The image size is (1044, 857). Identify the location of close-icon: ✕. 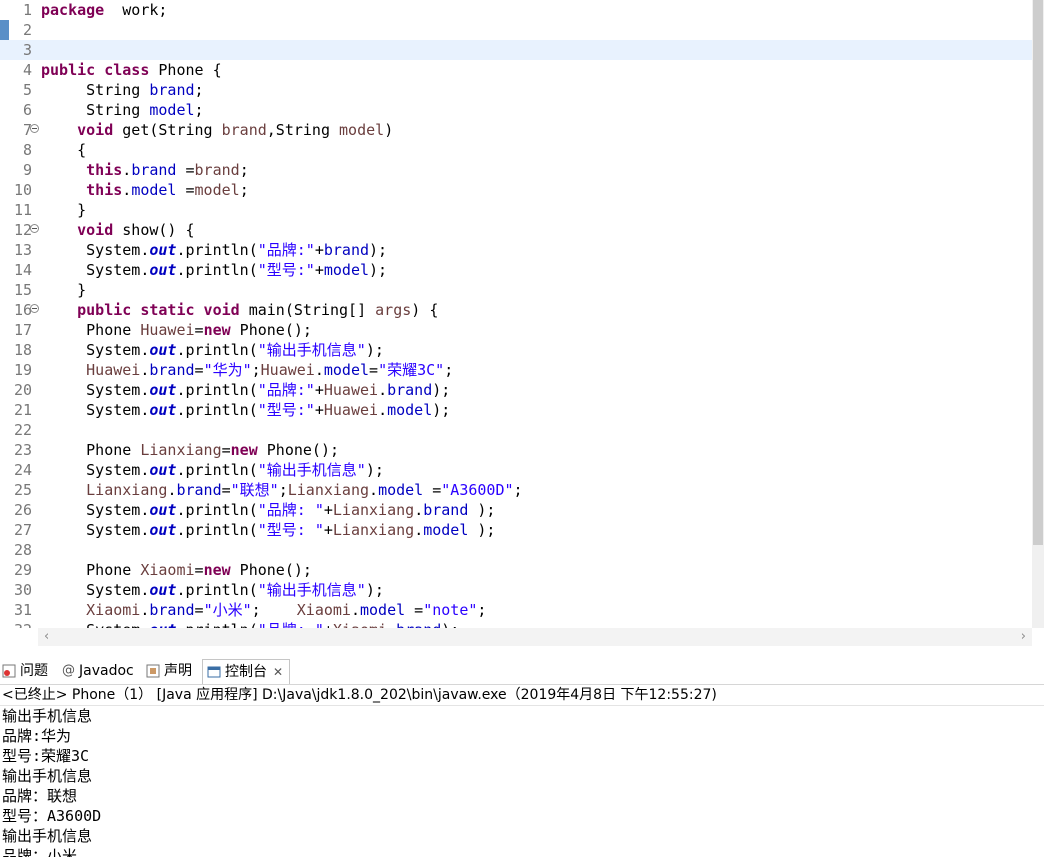
(278, 672).